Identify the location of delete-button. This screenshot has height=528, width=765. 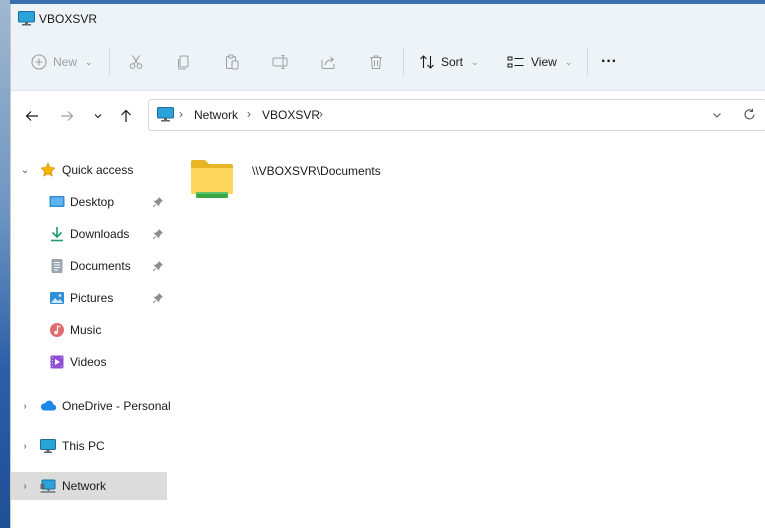
(376, 62).